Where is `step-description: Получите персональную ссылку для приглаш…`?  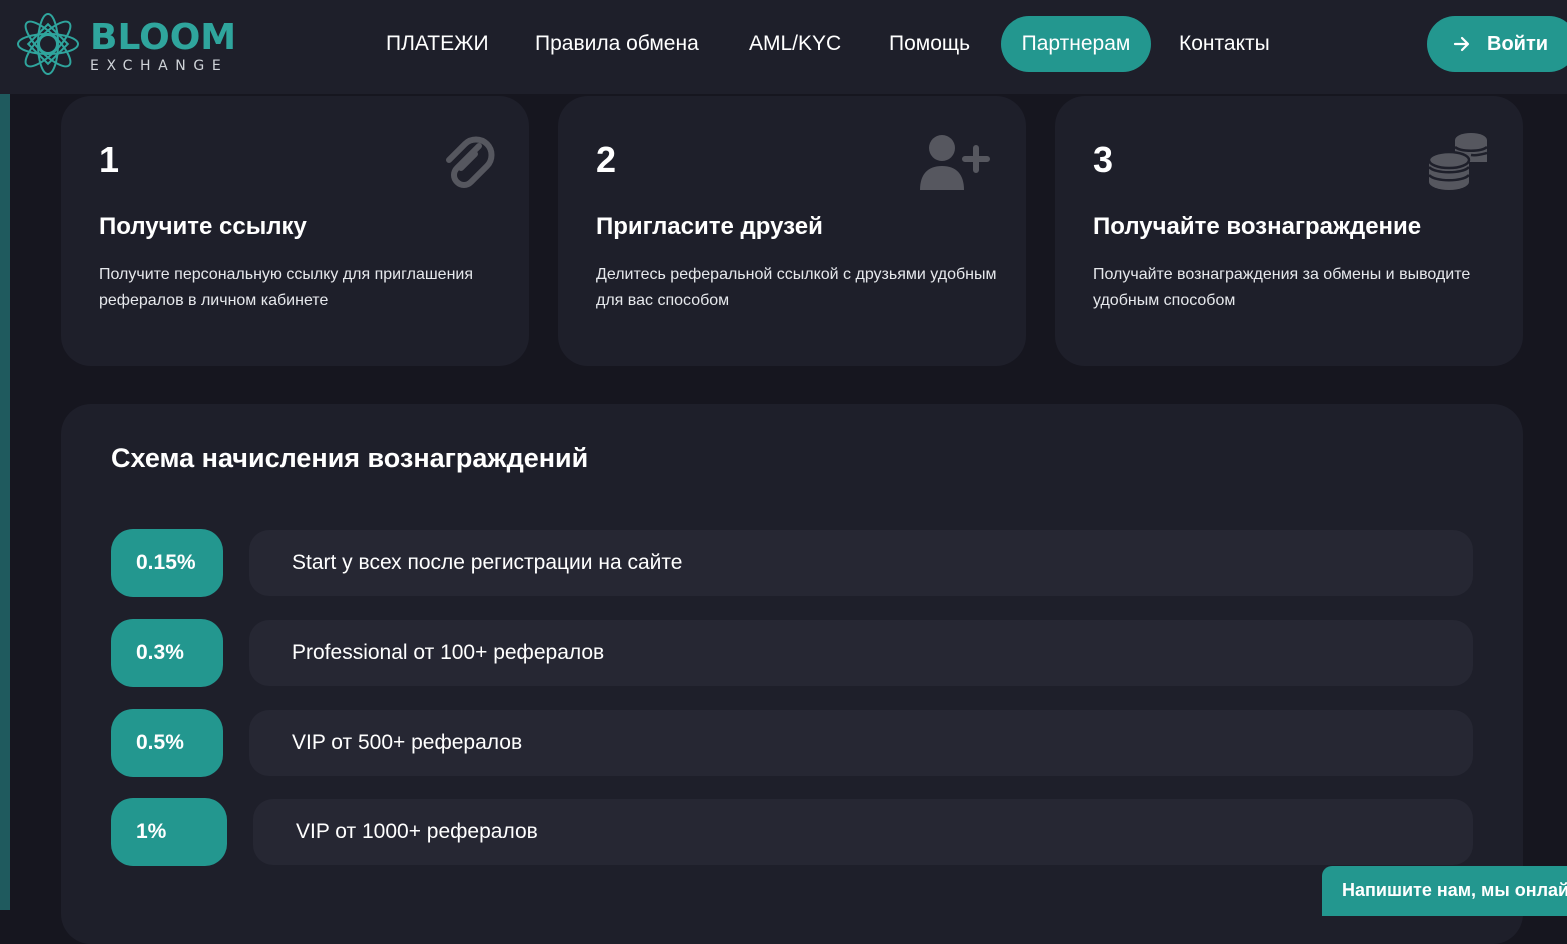
step-description: Получите персональную ссылку для приглаш… is located at coordinates (286, 287).